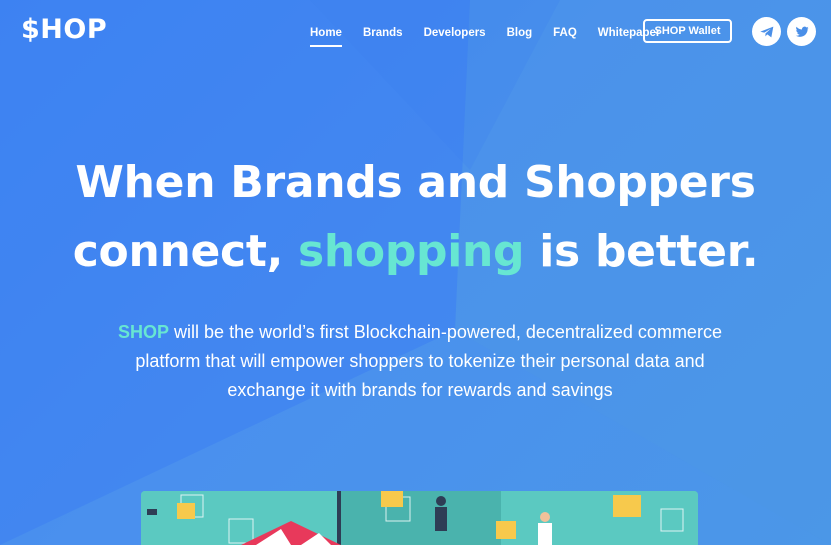 The image size is (831, 545). What do you see at coordinates (144, 332) in the screenshot?
I see `description-brand: SHOP` at bounding box center [144, 332].